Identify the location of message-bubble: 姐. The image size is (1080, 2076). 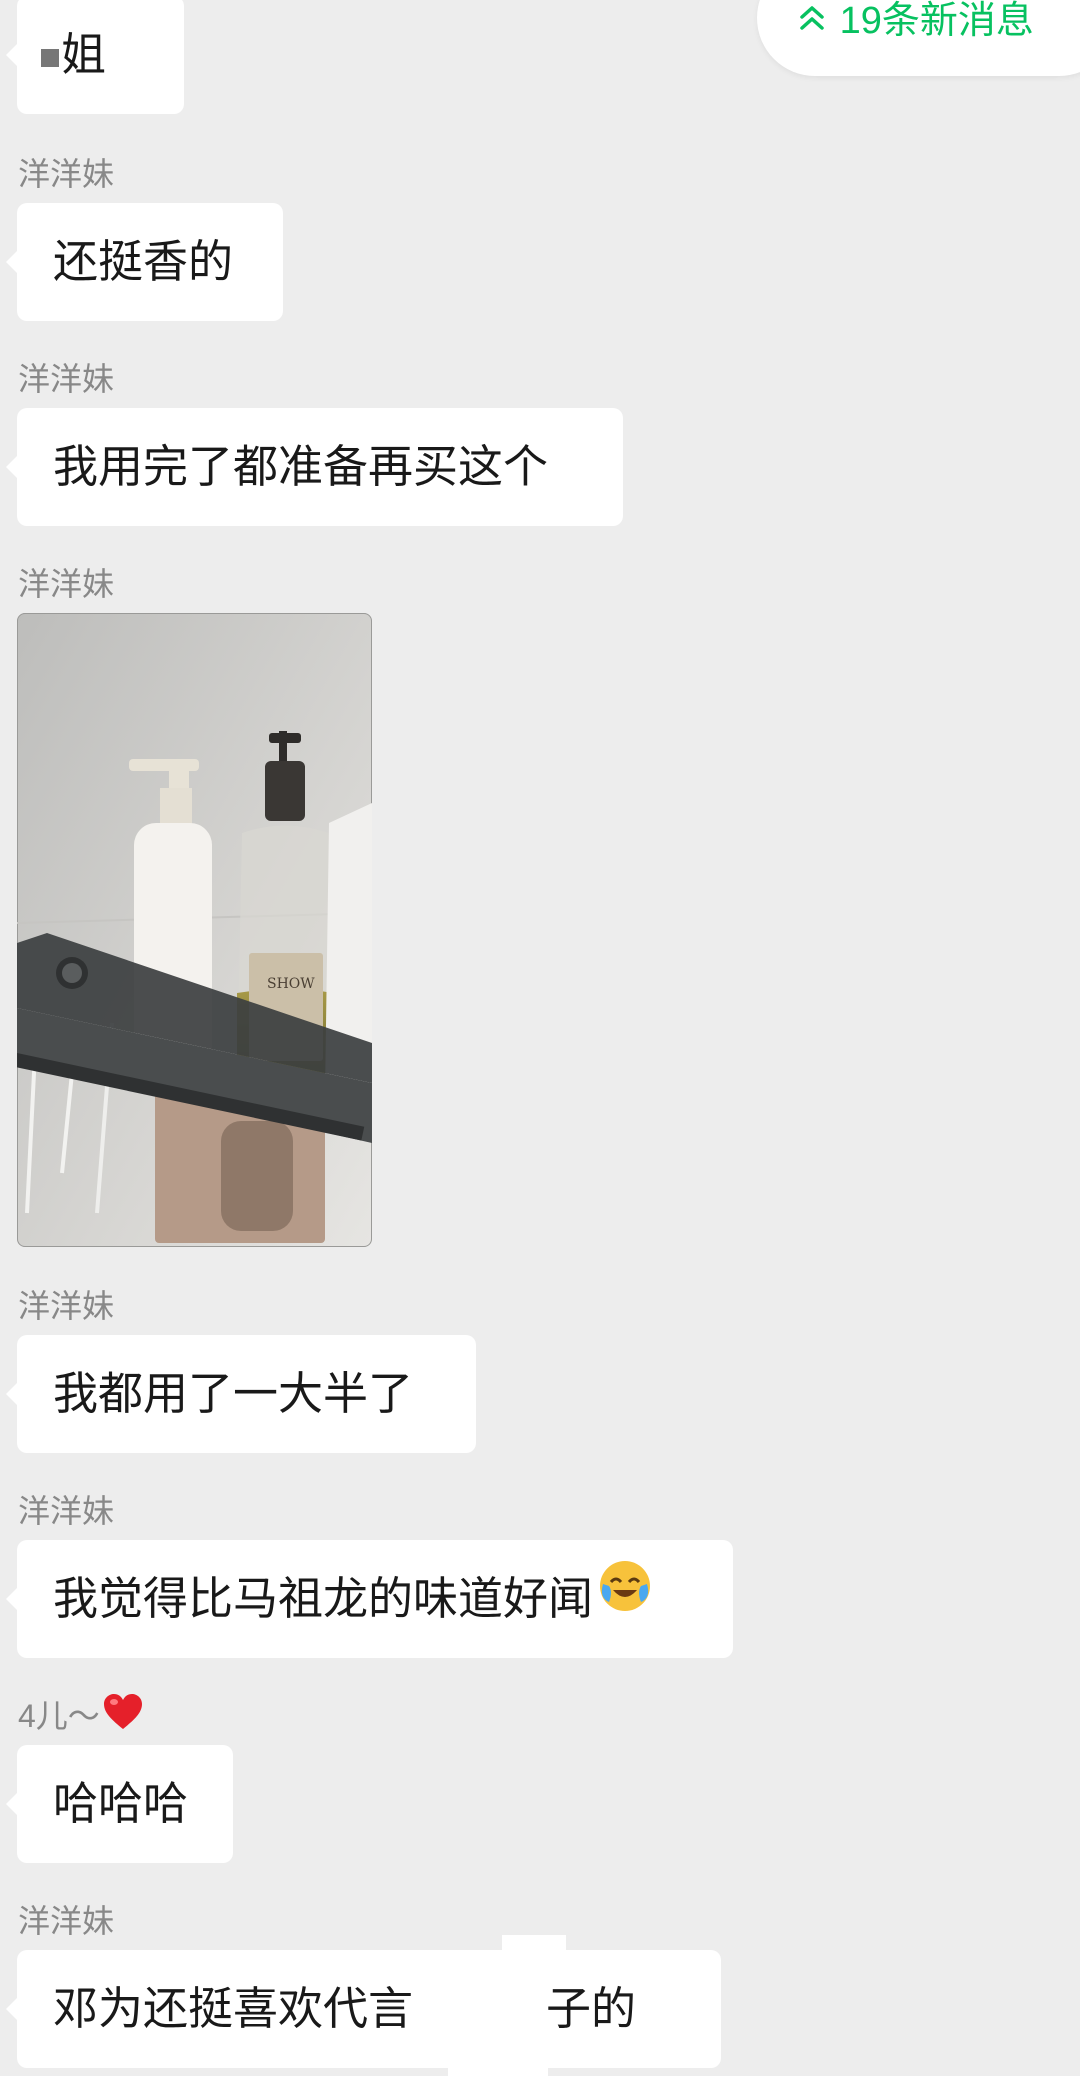
(95, 57).